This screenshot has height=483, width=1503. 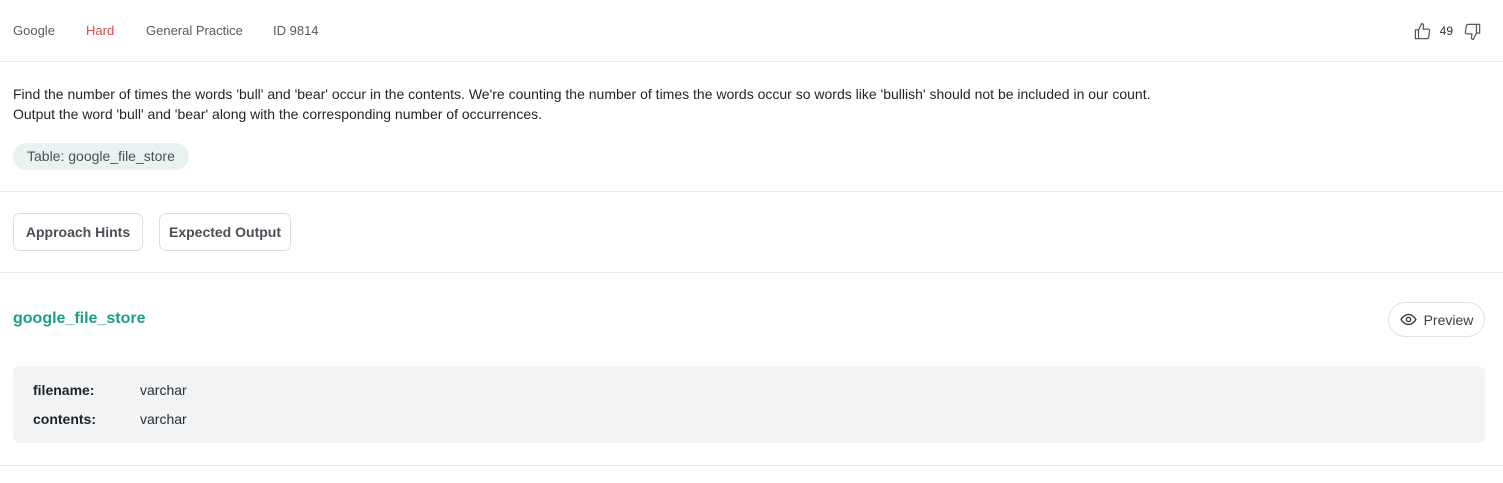 I want to click on difficulty-tag: Hard, so click(x=100, y=31).